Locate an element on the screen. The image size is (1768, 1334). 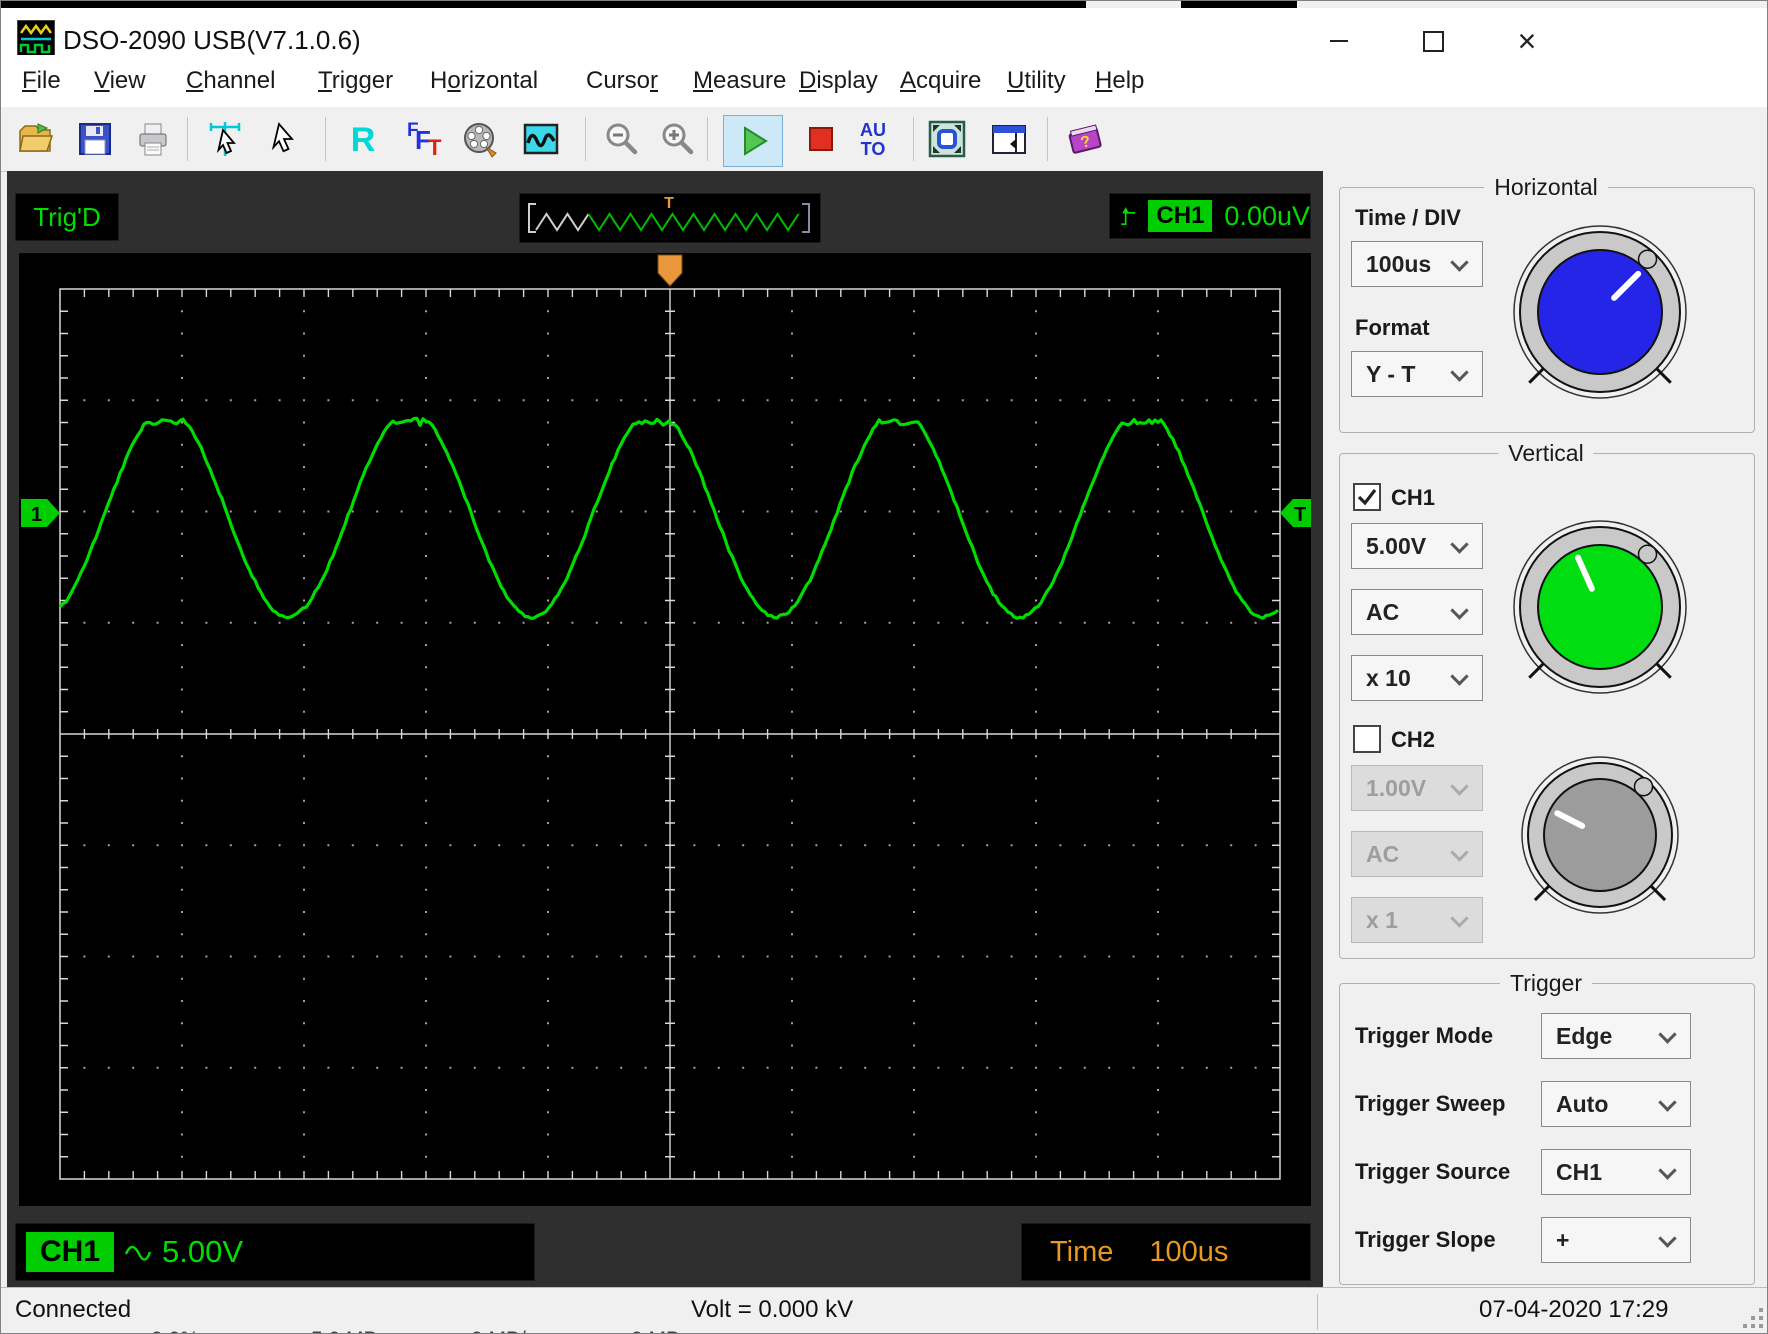
menu-horizontal: Horizontal is located at coordinates (484, 81).